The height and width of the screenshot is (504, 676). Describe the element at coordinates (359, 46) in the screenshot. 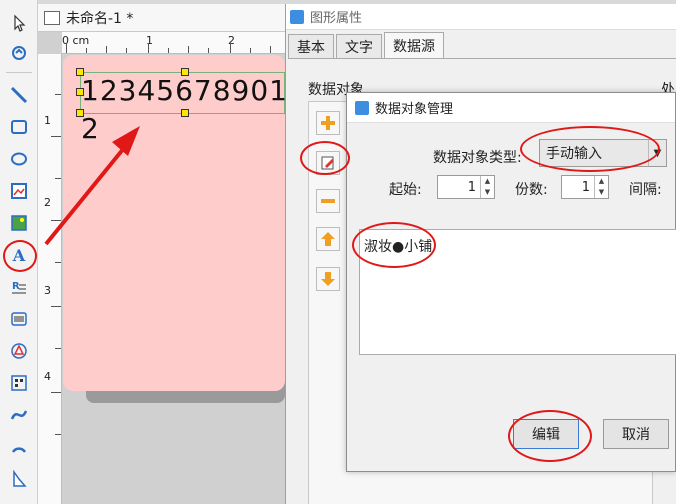

I see `tab-text: 文字` at that location.